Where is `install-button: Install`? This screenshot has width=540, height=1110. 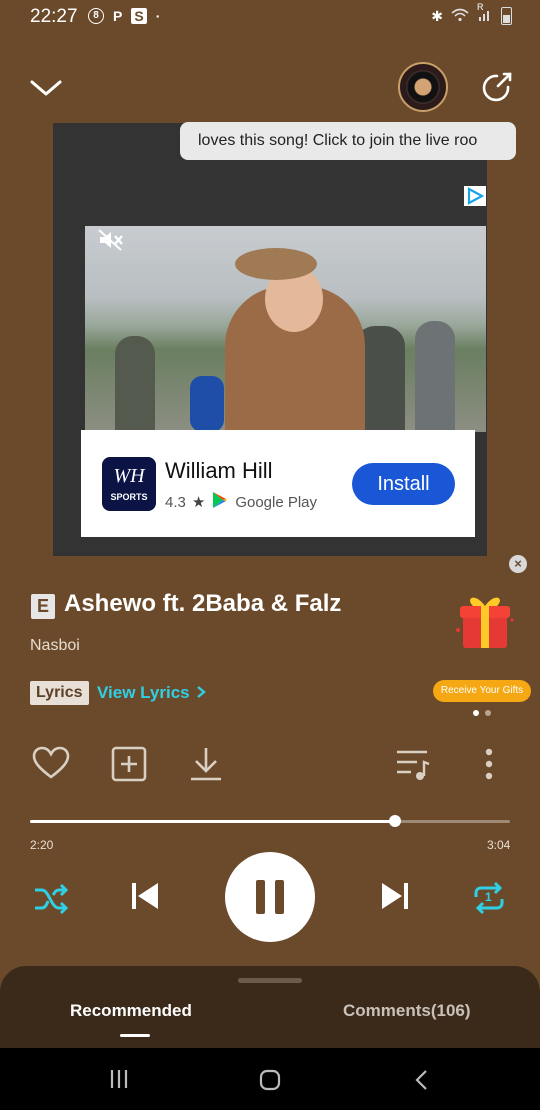 install-button: Install is located at coordinates (403, 484).